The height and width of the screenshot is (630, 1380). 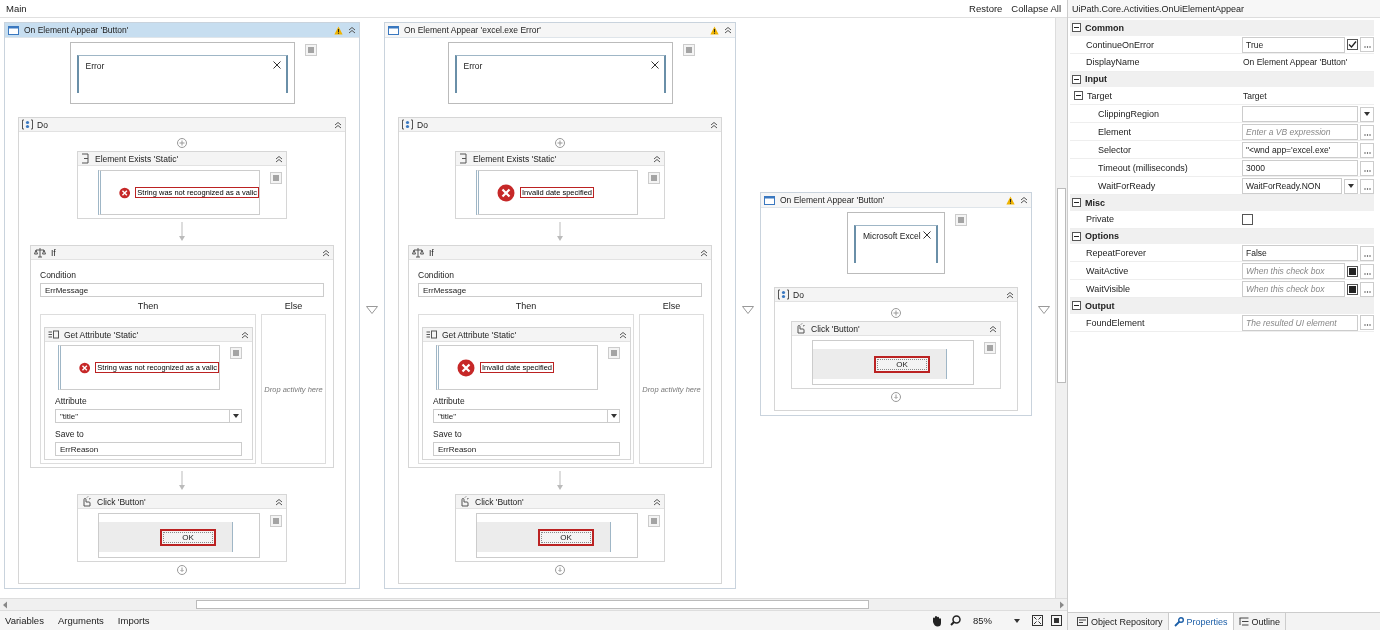 What do you see at coordinates (235, 416) in the screenshot?
I see `caret-icon` at bounding box center [235, 416].